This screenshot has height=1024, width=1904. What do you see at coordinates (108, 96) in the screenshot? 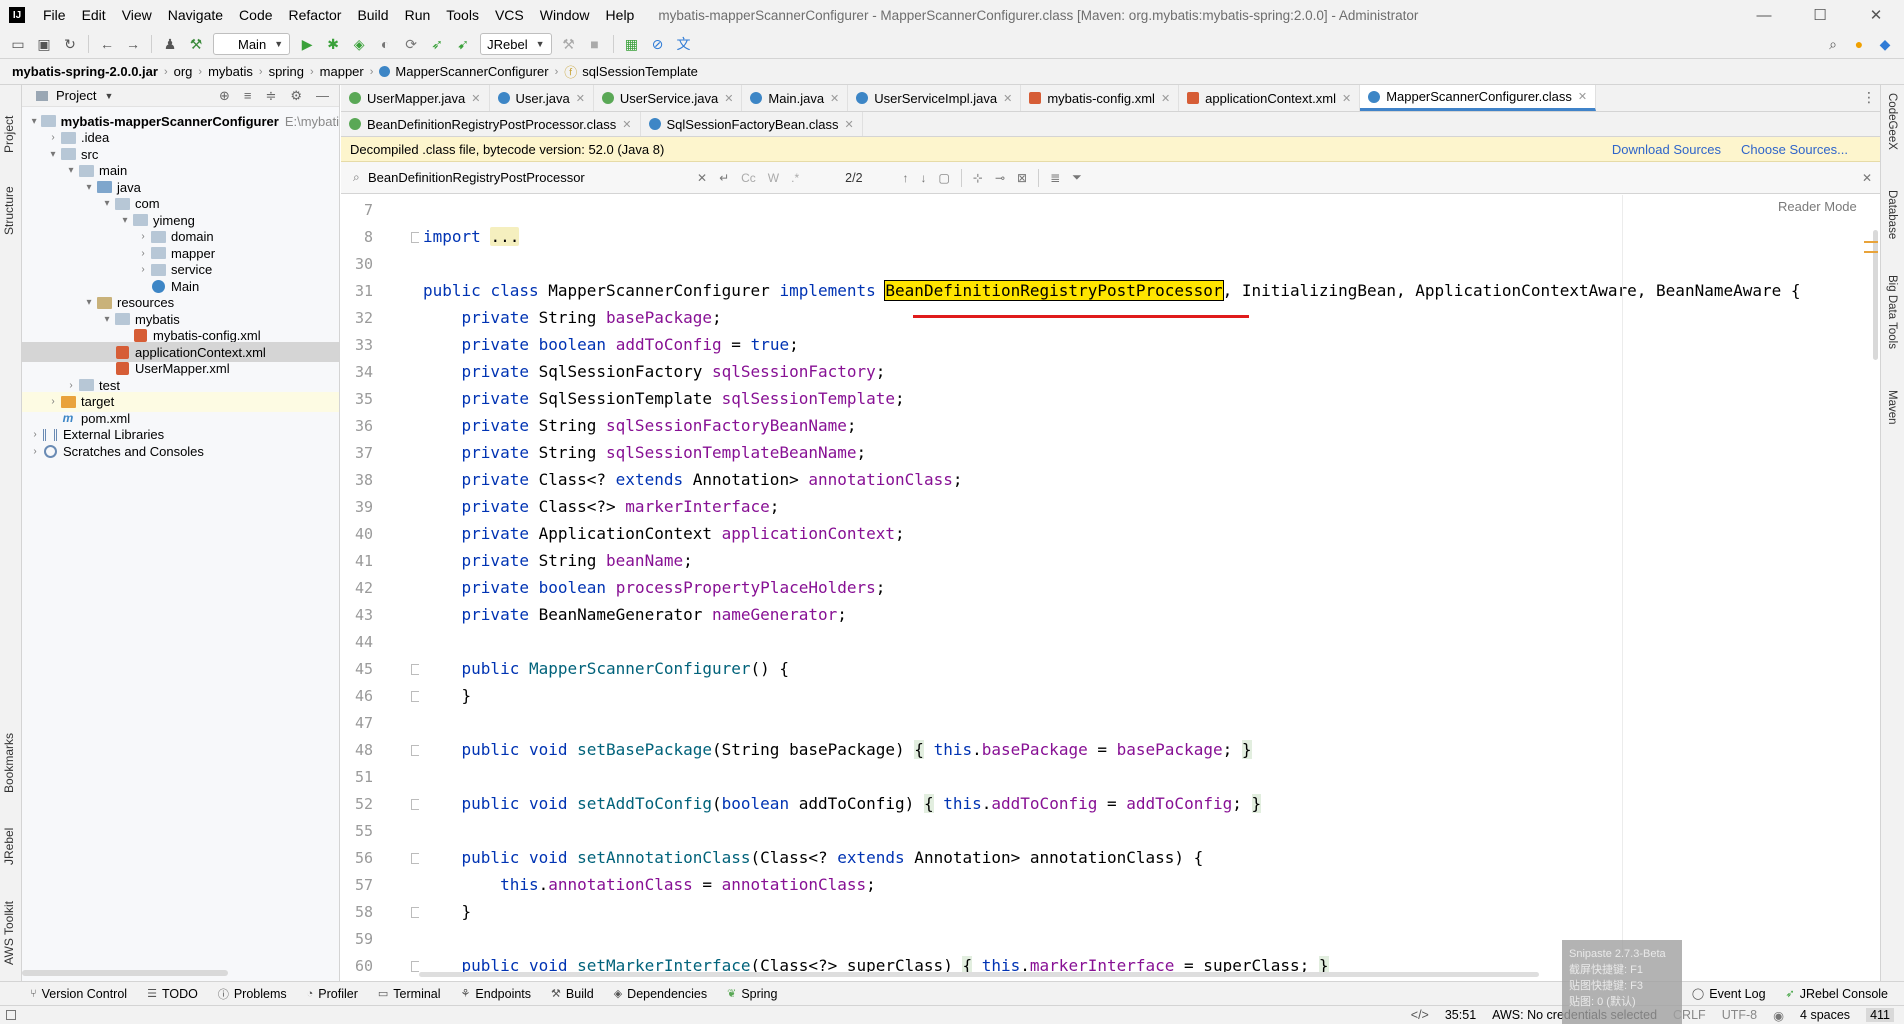
I see `chevron-down-icon: ▼` at bounding box center [108, 96].